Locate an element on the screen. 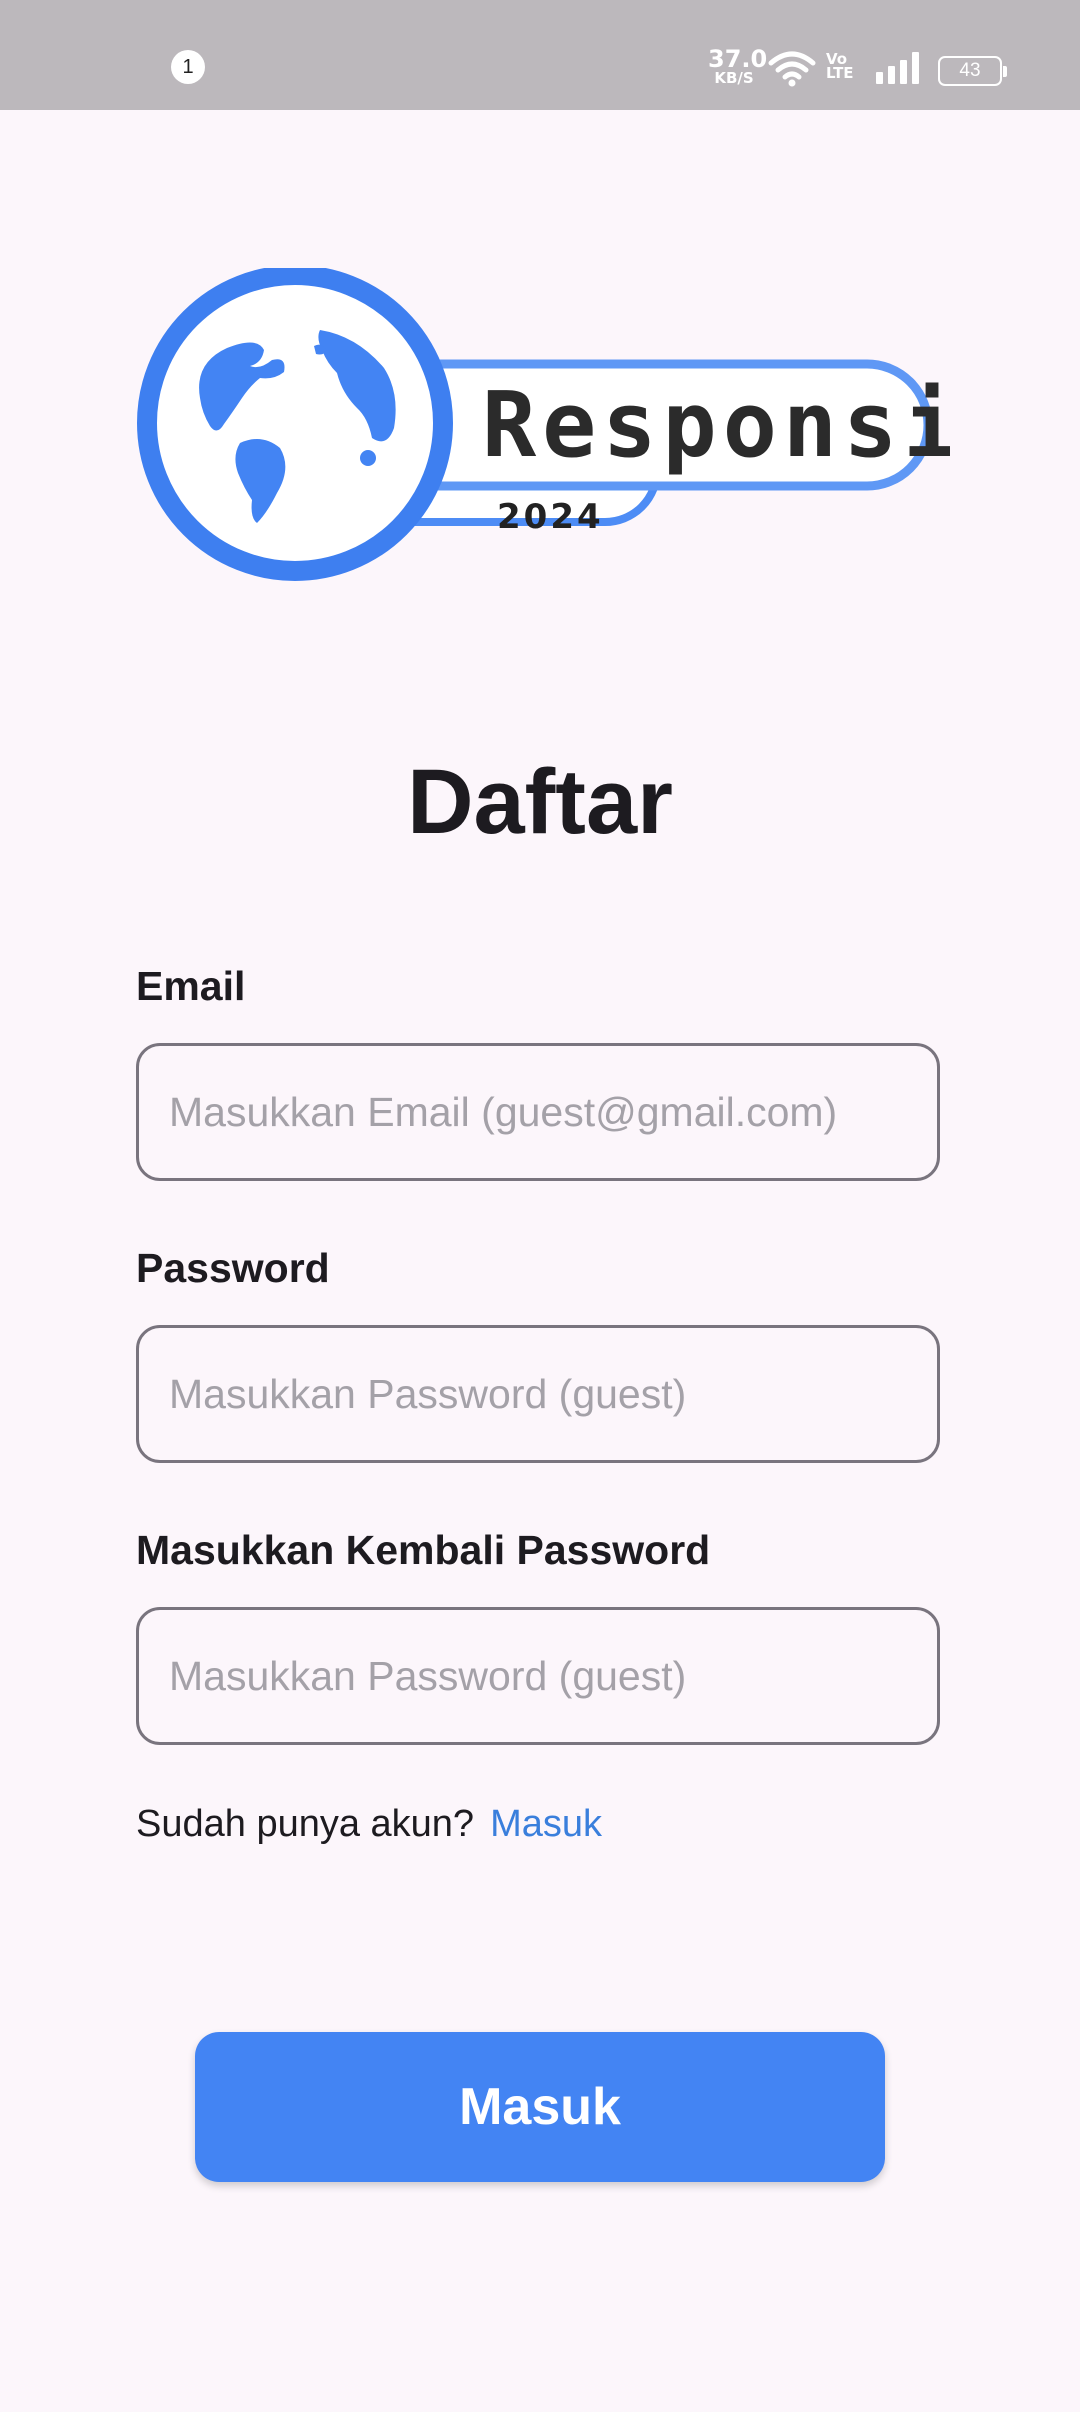 The image size is (1080, 2412). volte-indicator: Vo LTE is located at coordinates (840, 67).